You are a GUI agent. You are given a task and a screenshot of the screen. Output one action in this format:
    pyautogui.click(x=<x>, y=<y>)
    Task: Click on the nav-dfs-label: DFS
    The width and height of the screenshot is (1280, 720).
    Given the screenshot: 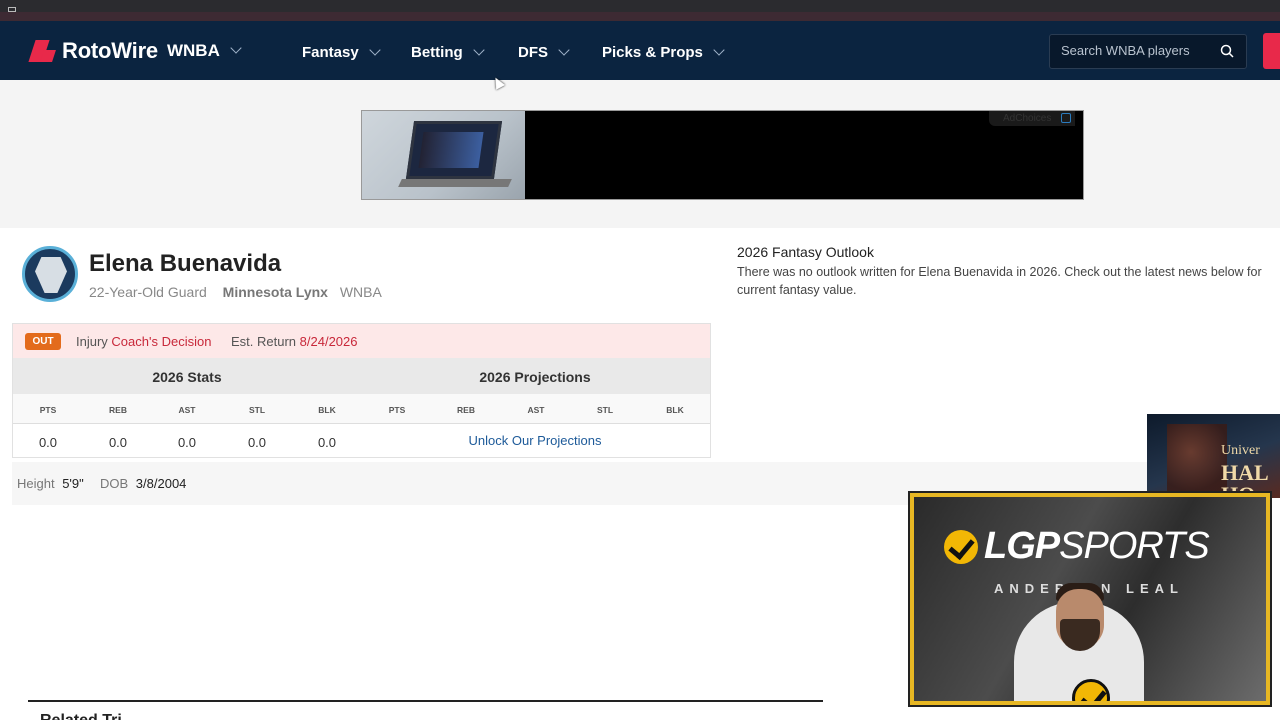 What is the action you would take?
    pyautogui.click(x=533, y=52)
    